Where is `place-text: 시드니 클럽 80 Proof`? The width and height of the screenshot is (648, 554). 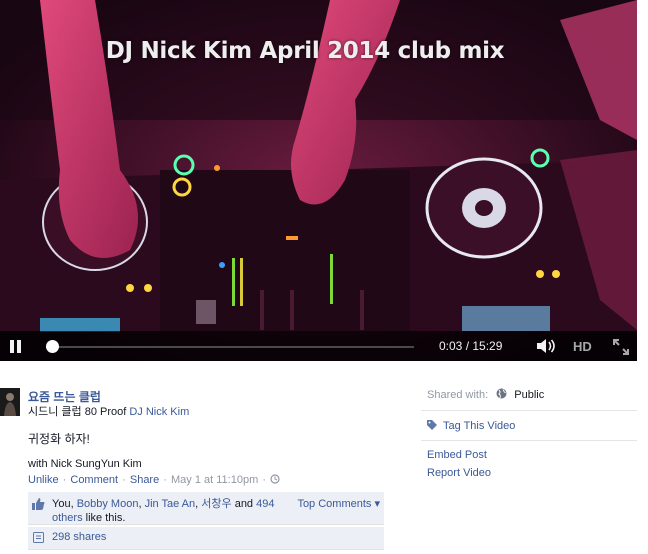
place-text: 시드니 클럽 80 Proof is located at coordinates (77, 412).